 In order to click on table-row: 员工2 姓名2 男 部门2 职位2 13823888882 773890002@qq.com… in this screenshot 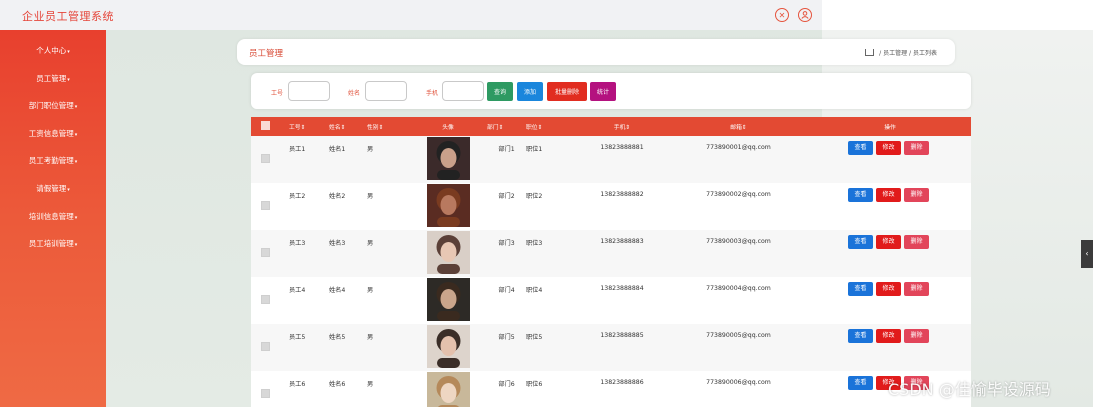, I will do `click(611, 206)`.